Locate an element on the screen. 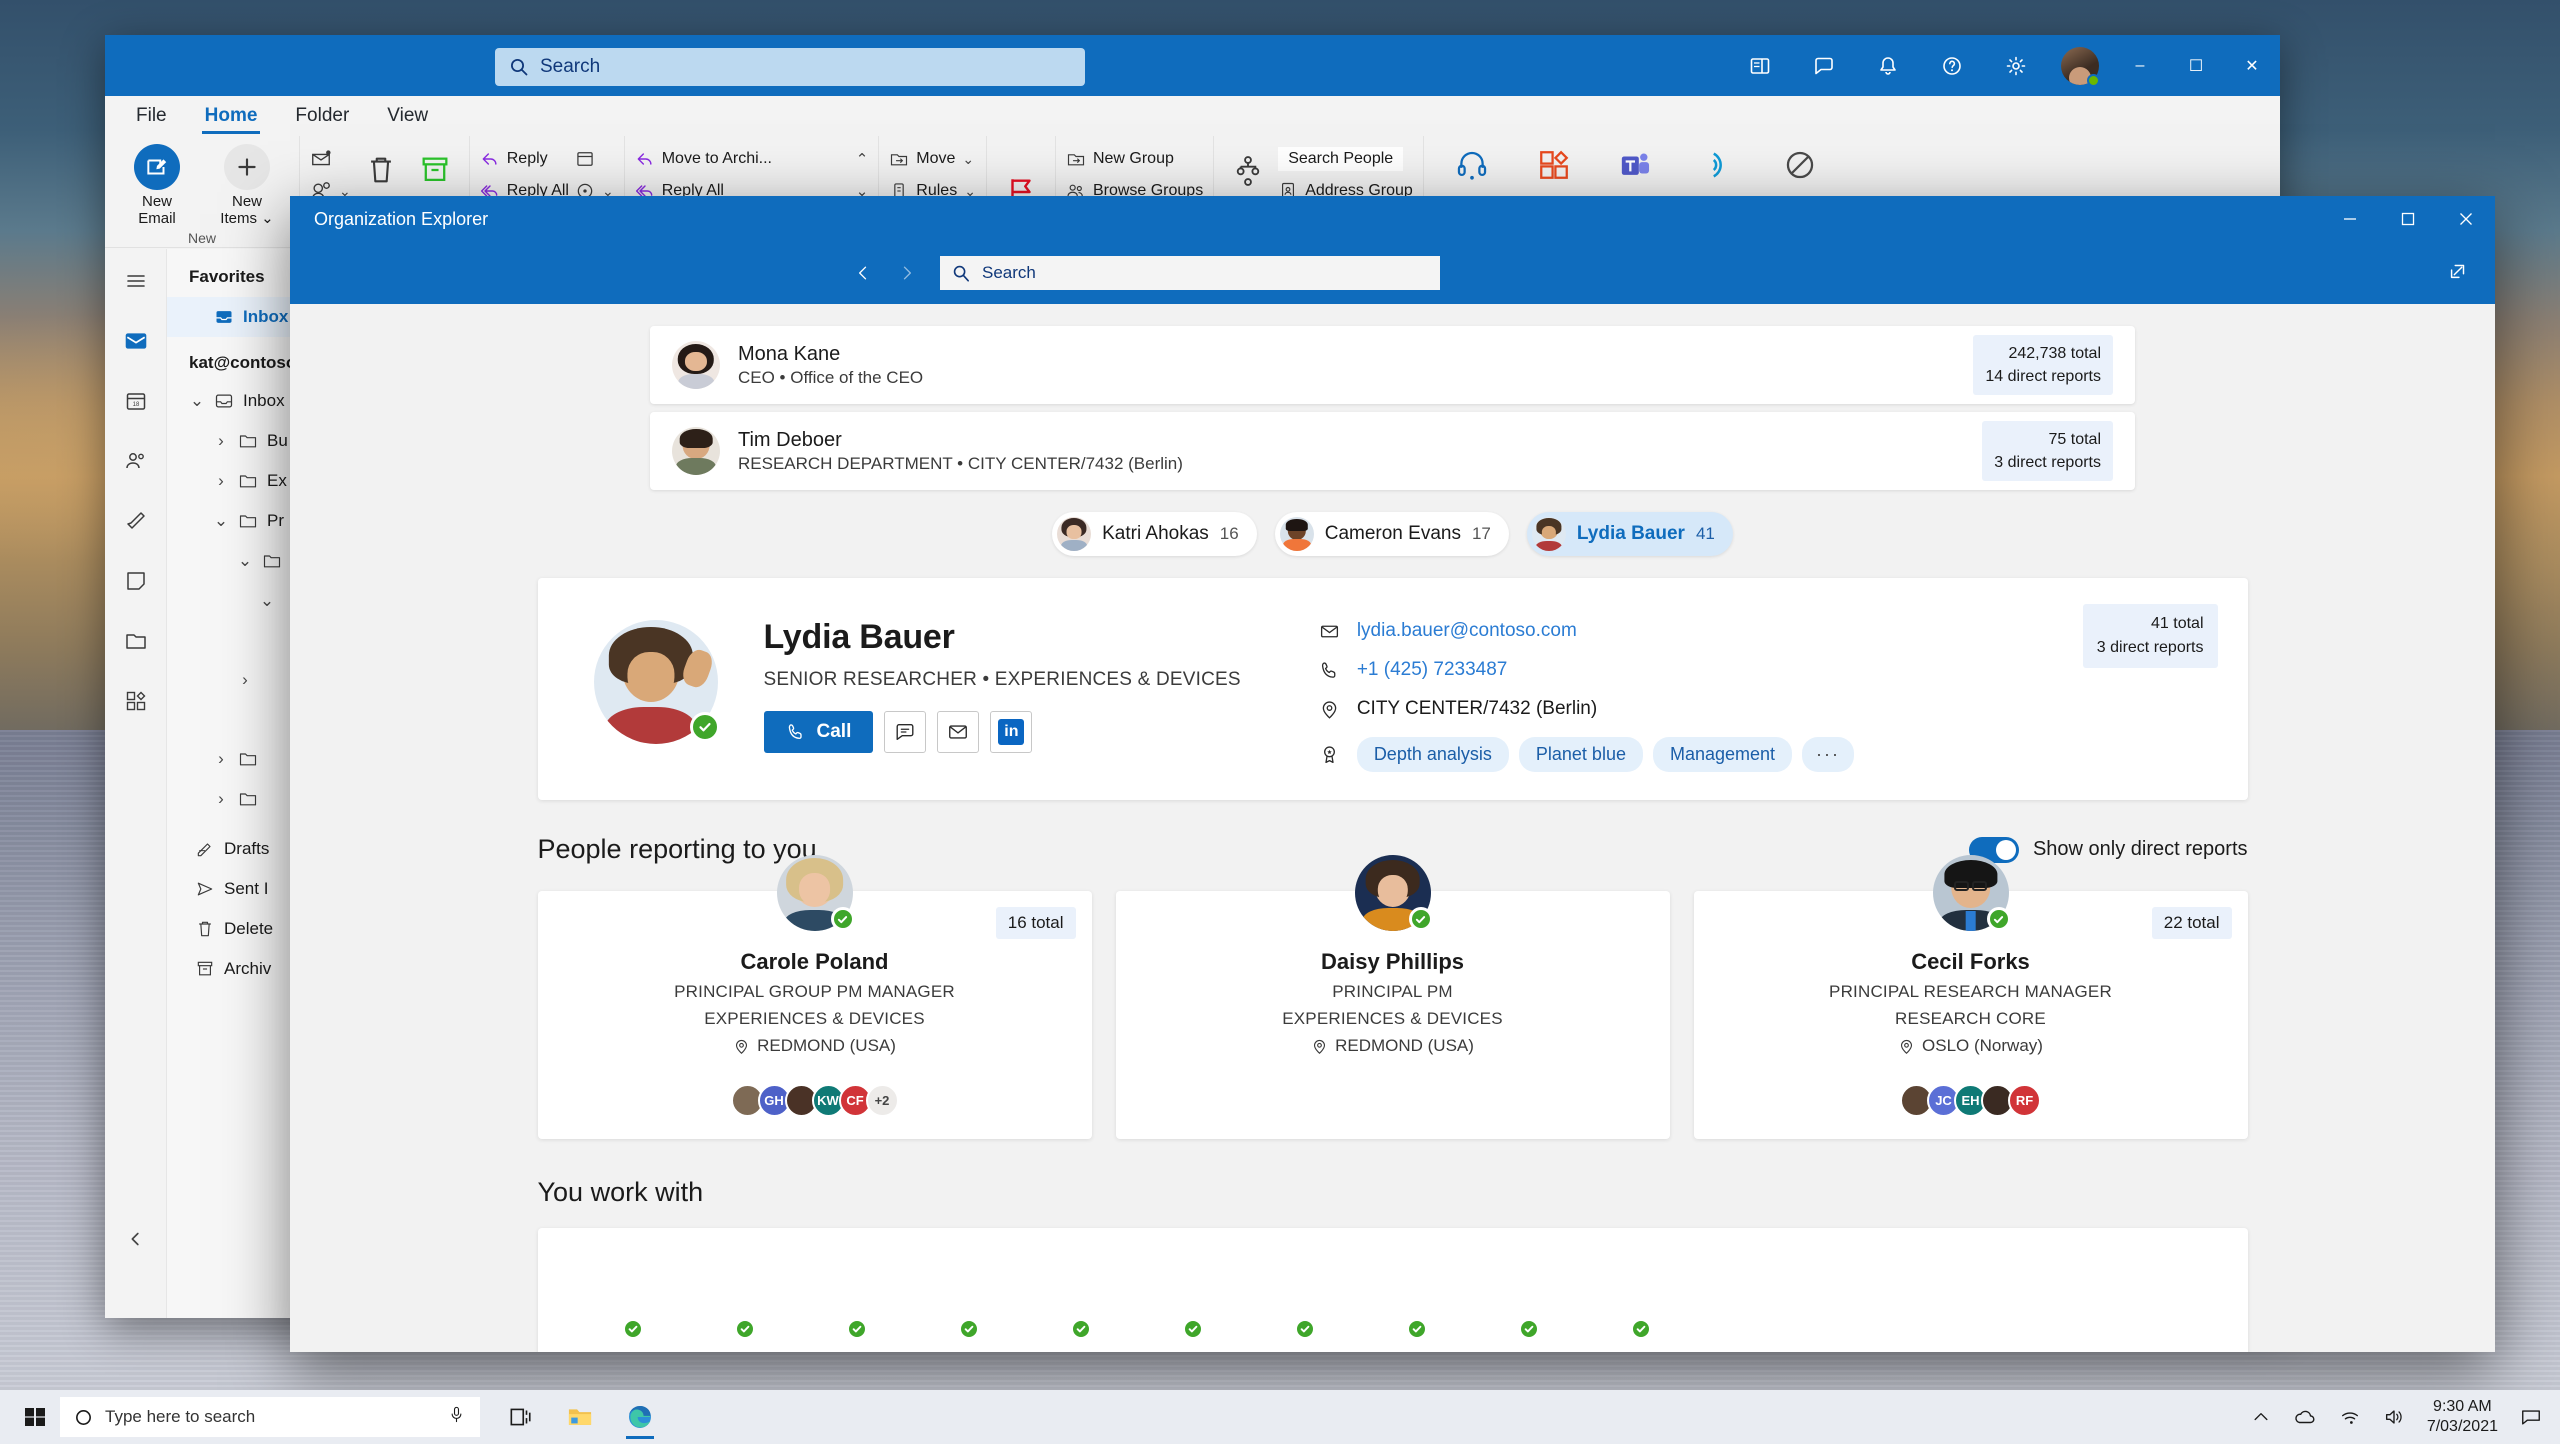  linkedin-button: in is located at coordinates (1011, 732).